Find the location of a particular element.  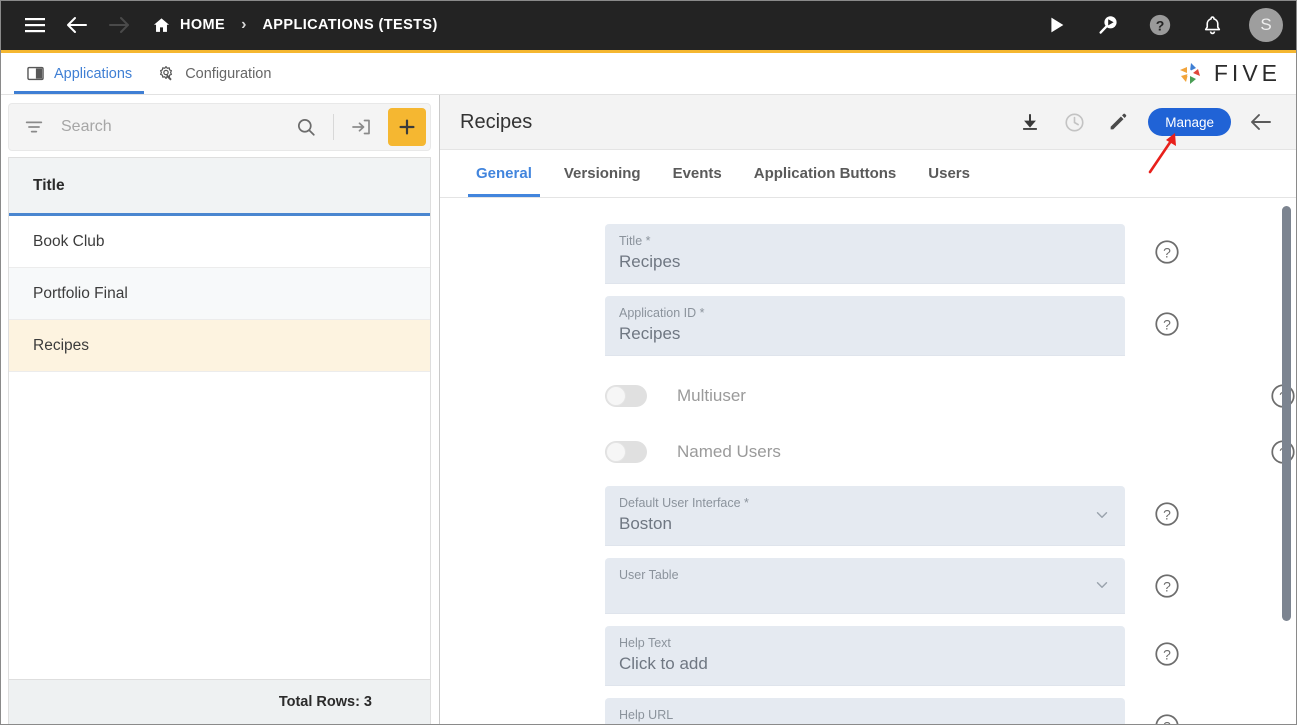

table-row-selected: Recipes is located at coordinates (219, 346).